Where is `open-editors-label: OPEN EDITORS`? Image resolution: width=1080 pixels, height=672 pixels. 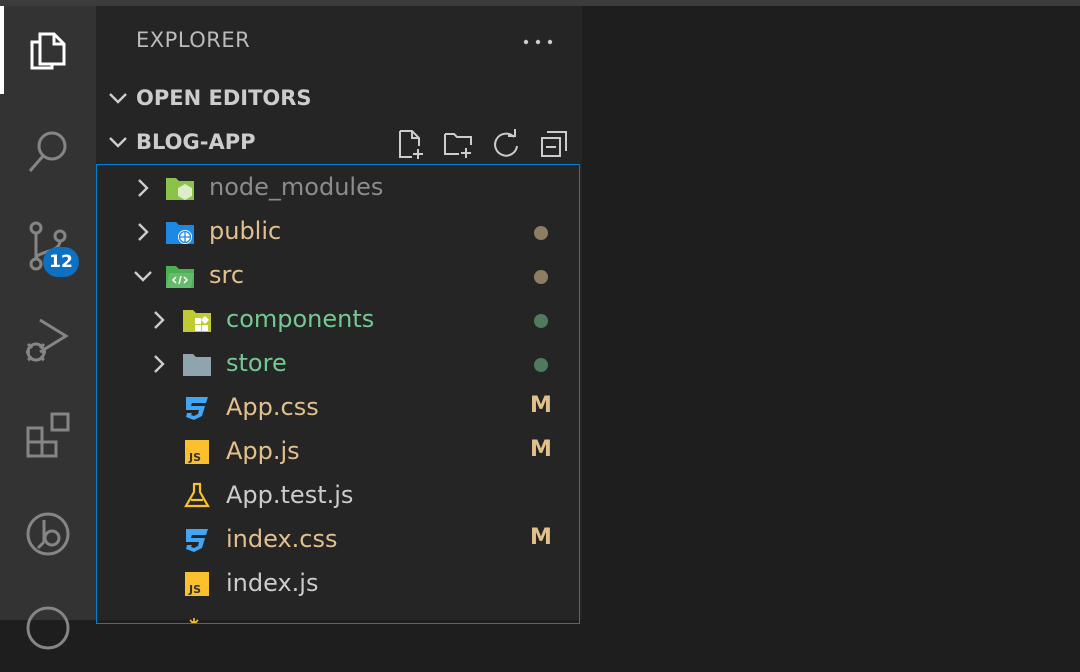
open-editors-label: OPEN EDITORS is located at coordinates (224, 98).